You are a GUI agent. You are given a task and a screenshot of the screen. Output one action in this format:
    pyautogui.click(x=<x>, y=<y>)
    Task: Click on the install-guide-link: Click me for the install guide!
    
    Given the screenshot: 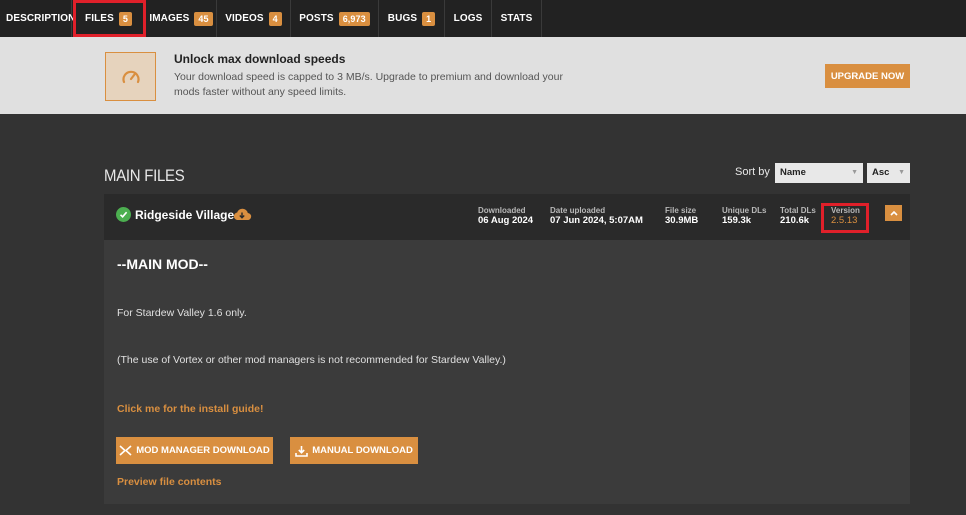 What is the action you would take?
    pyautogui.click(x=190, y=409)
    